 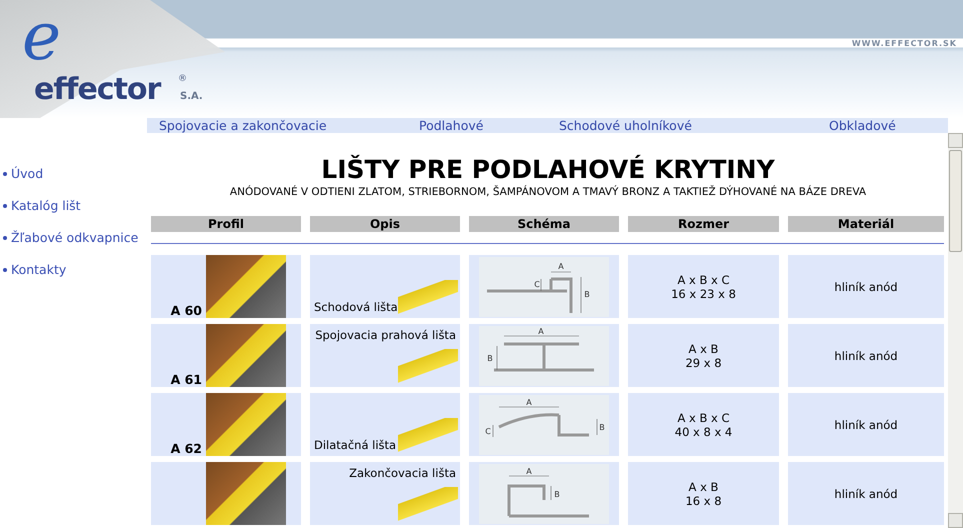 What do you see at coordinates (703, 424) in the screenshot?
I see `size-text: A x B x C 40 x 8 x 4` at bounding box center [703, 424].